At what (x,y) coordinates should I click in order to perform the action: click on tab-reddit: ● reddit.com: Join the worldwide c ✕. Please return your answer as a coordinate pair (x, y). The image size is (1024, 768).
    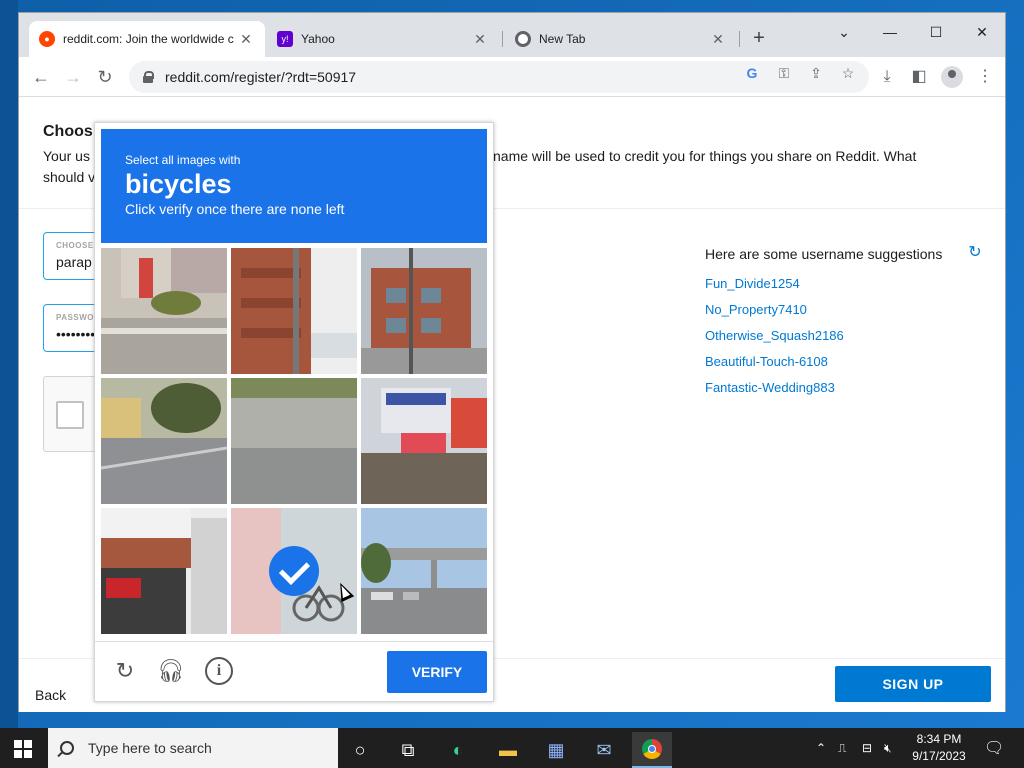
    Looking at the image, I should click on (147, 39).